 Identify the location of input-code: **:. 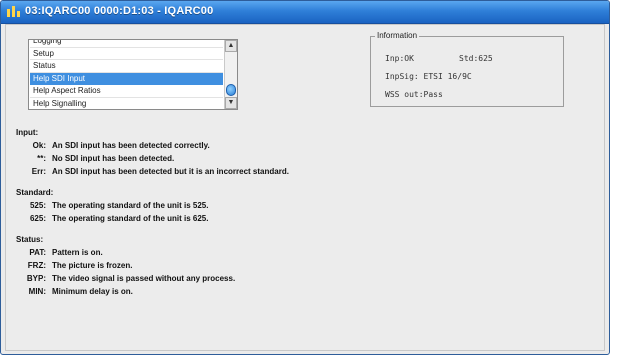
(41, 158).